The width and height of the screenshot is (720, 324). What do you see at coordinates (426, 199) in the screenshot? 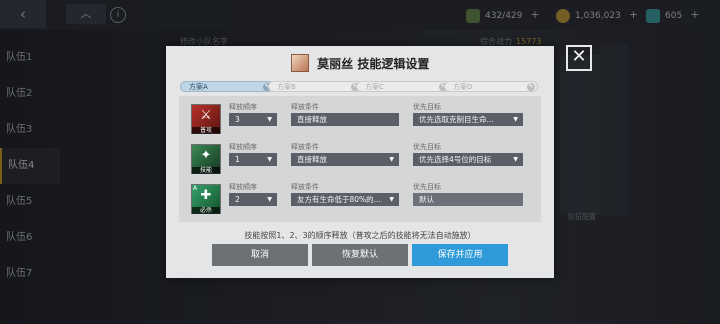
I see `target-value: 默认` at bounding box center [426, 199].